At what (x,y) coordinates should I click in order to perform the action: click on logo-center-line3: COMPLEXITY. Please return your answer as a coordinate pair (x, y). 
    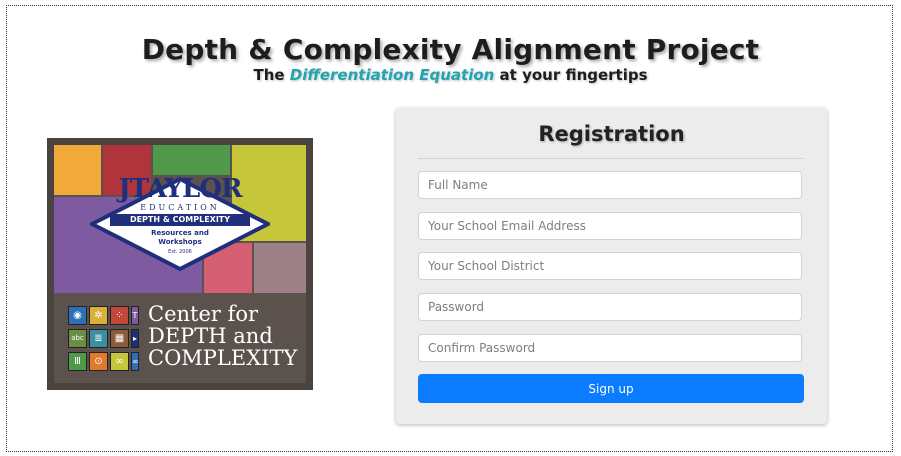
    Looking at the image, I should click on (223, 358).